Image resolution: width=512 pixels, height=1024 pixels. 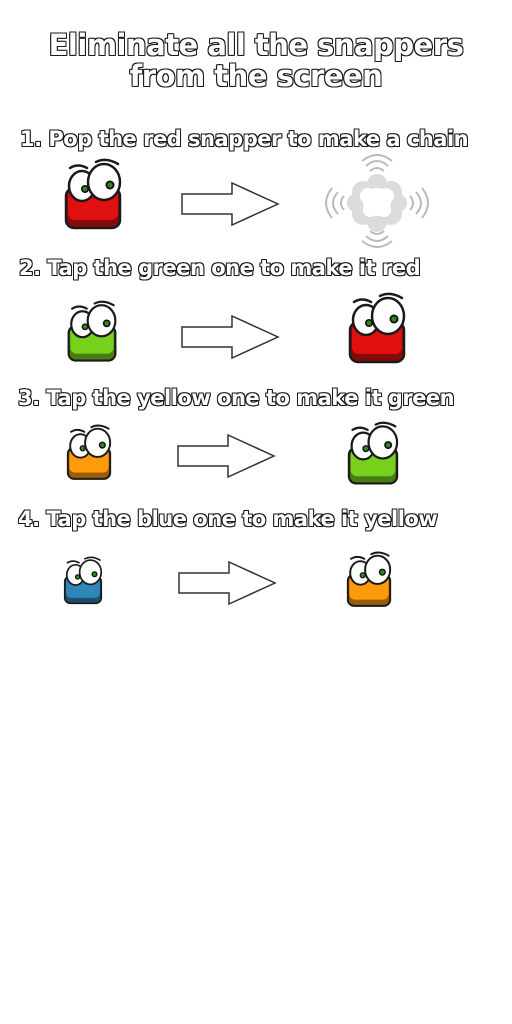 I want to click on step-2-arrow-icon, so click(x=230, y=337).